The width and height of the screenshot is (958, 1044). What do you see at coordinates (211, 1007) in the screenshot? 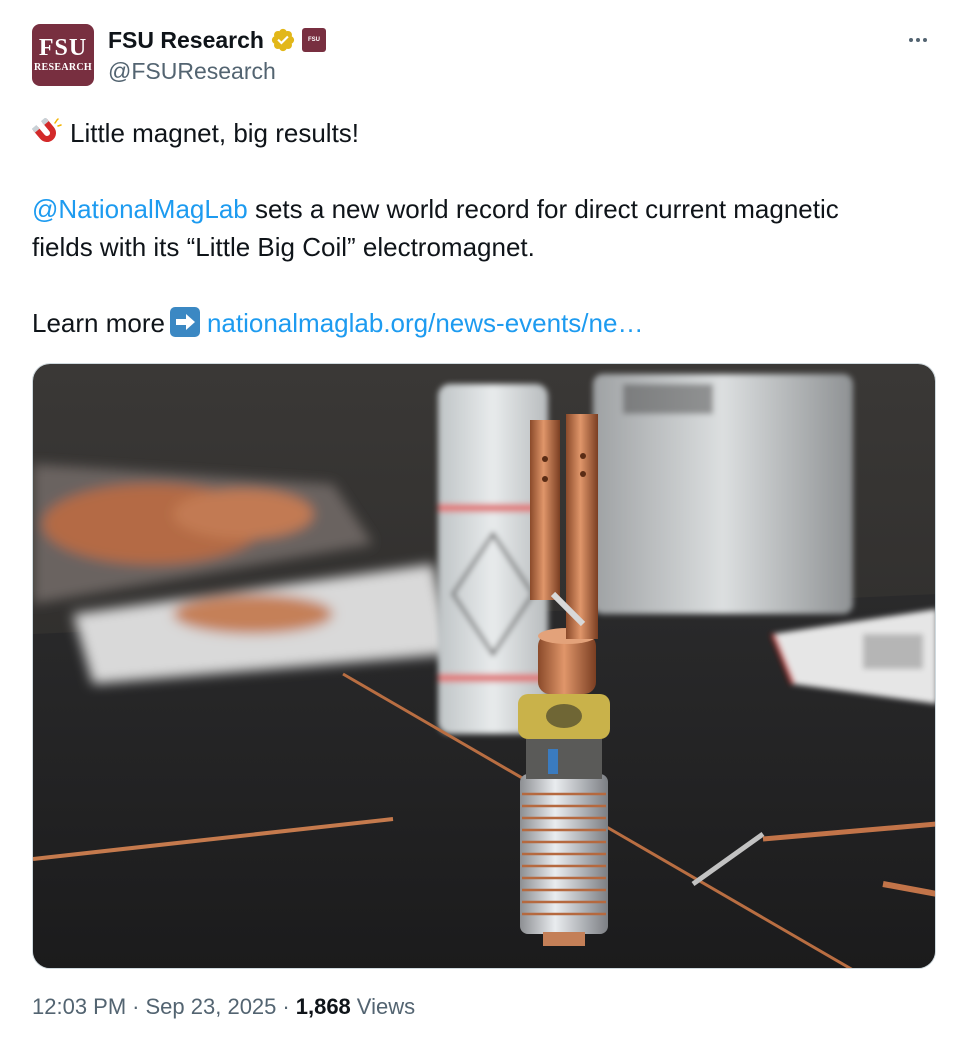
I see `tweet-date: Sep 23, 2025` at bounding box center [211, 1007].